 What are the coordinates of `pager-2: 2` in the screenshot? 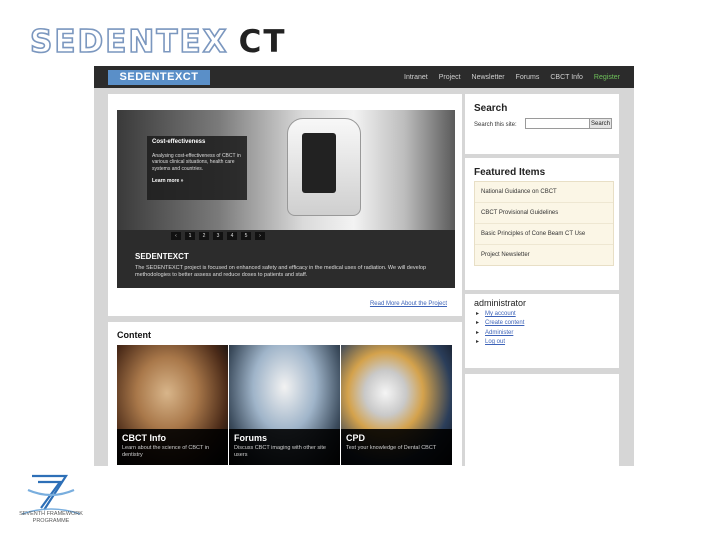 It's located at (204, 236).